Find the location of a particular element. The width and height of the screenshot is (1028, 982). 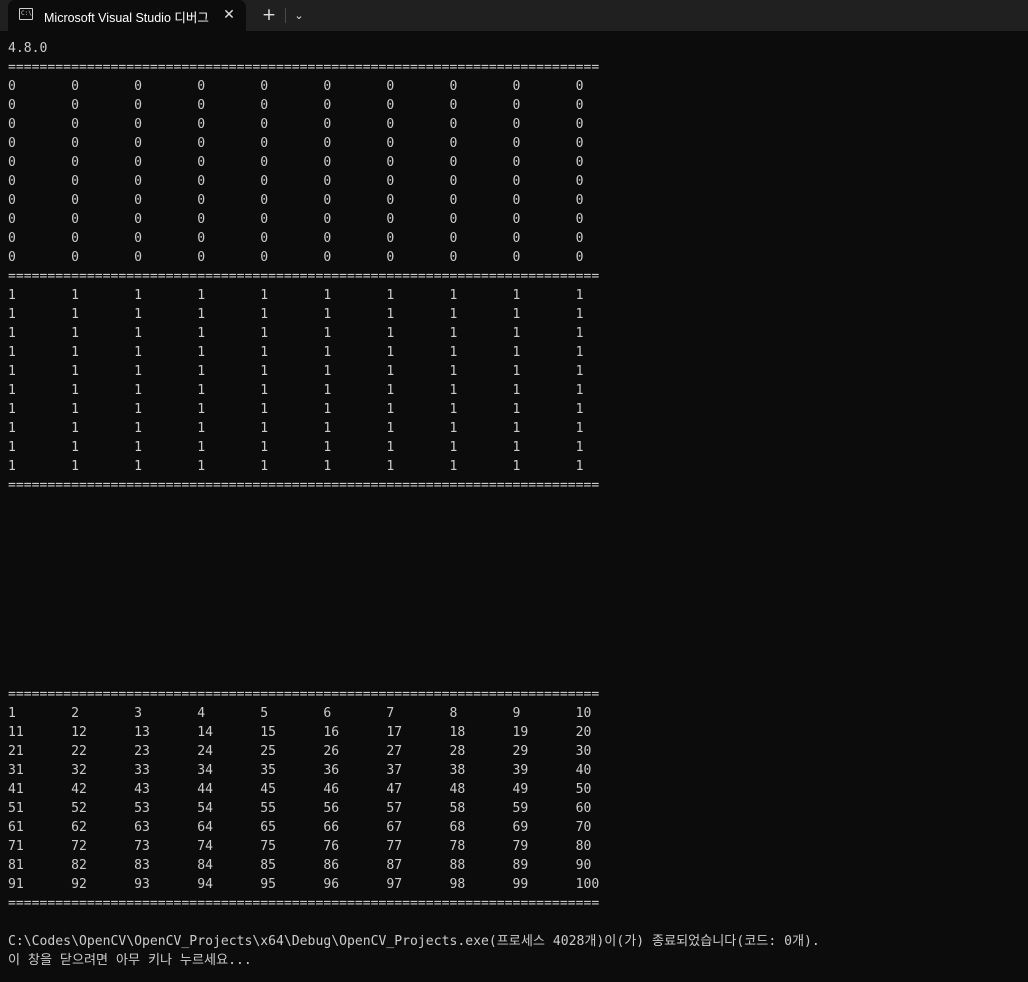

console-line: 91 92 93 94 95 96 97 98 99 100 is located at coordinates (304, 884).